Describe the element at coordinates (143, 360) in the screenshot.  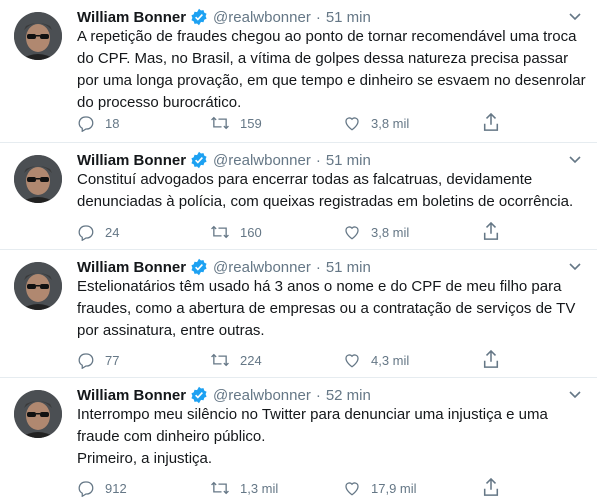
I see `reply-button: 77` at that location.